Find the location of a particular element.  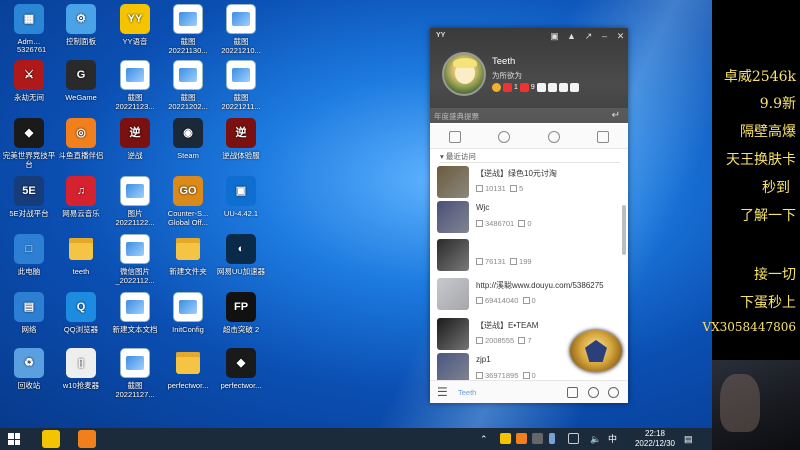

level-icon is located at coordinates (496, 87).